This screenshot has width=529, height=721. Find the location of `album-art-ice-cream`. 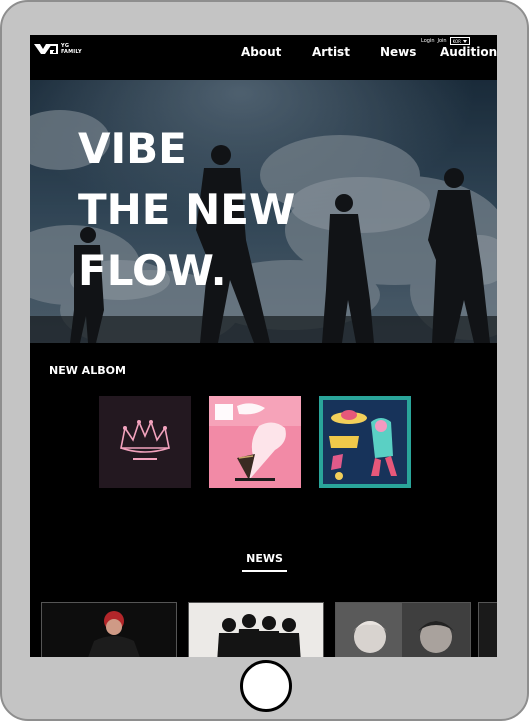

album-art-ice-cream is located at coordinates (255, 442).